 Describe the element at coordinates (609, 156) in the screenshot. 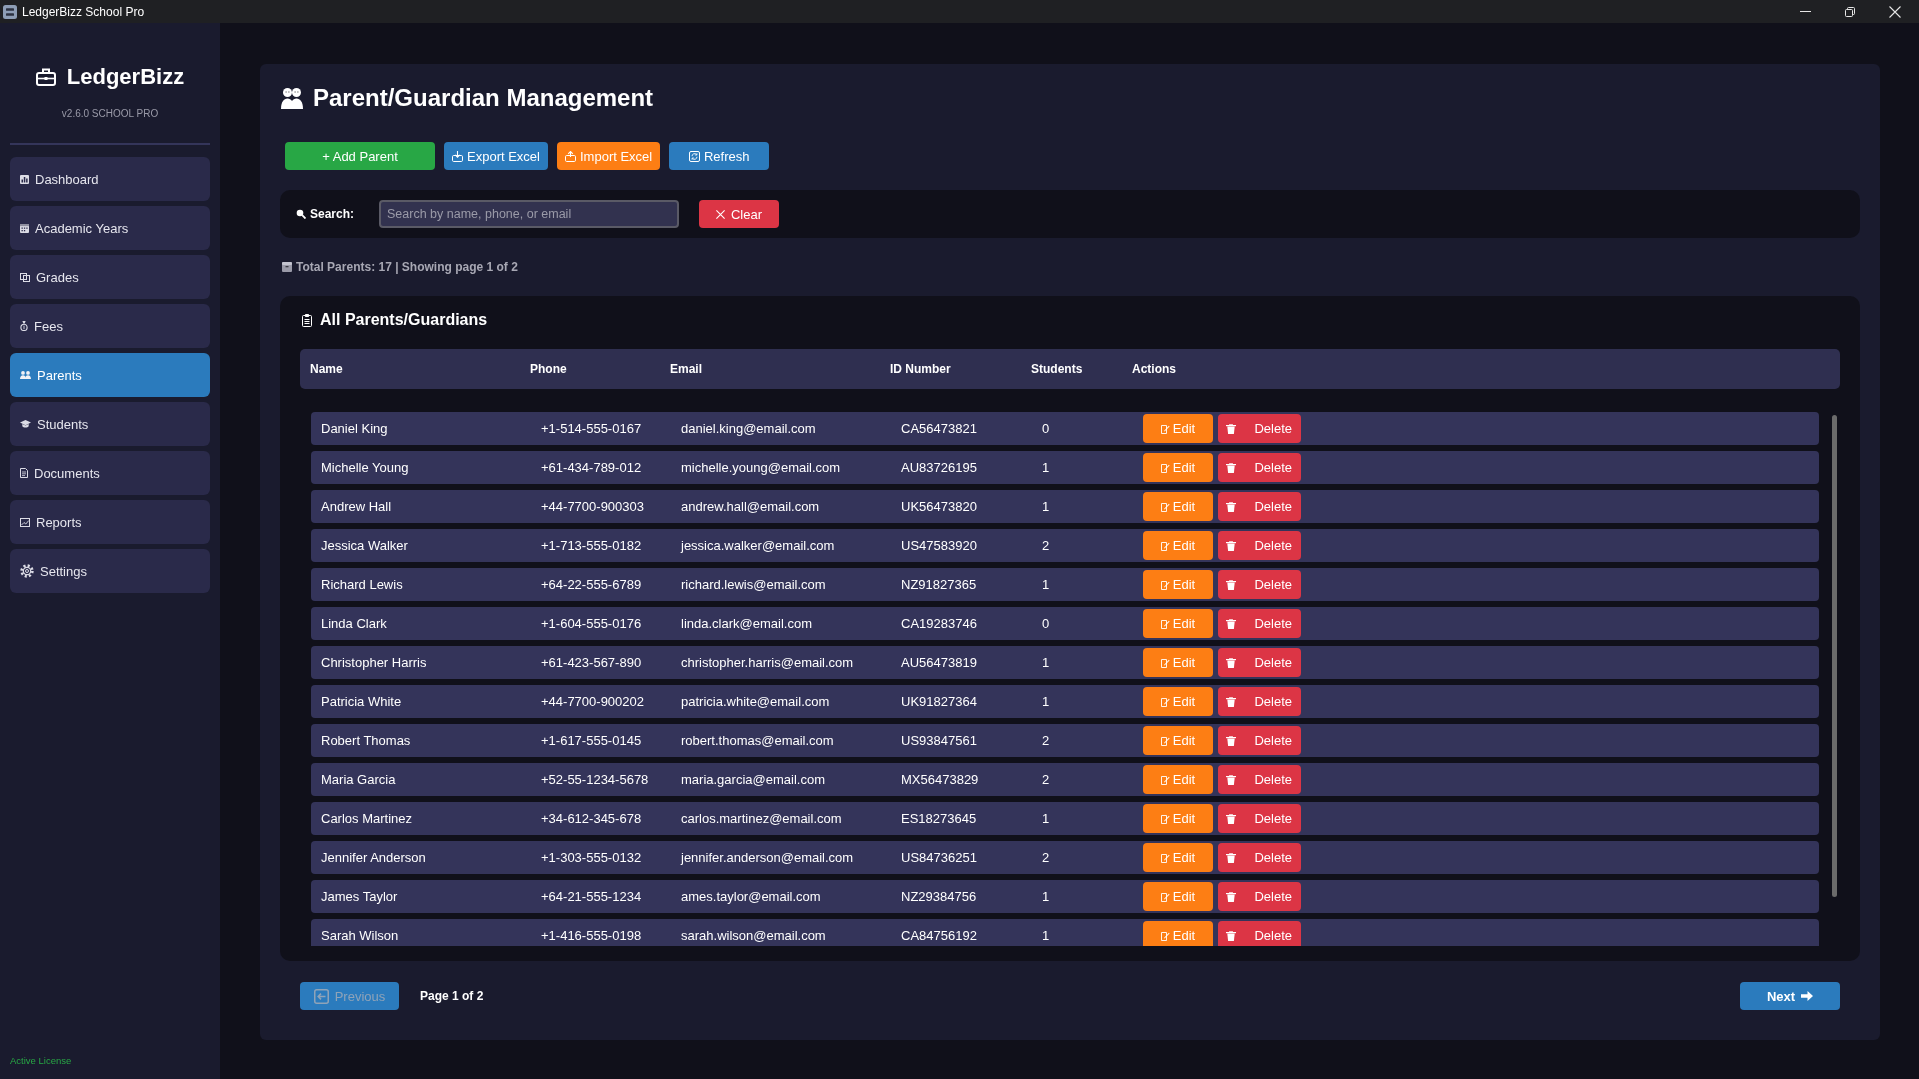

I see `import-button: Import Excel` at that location.